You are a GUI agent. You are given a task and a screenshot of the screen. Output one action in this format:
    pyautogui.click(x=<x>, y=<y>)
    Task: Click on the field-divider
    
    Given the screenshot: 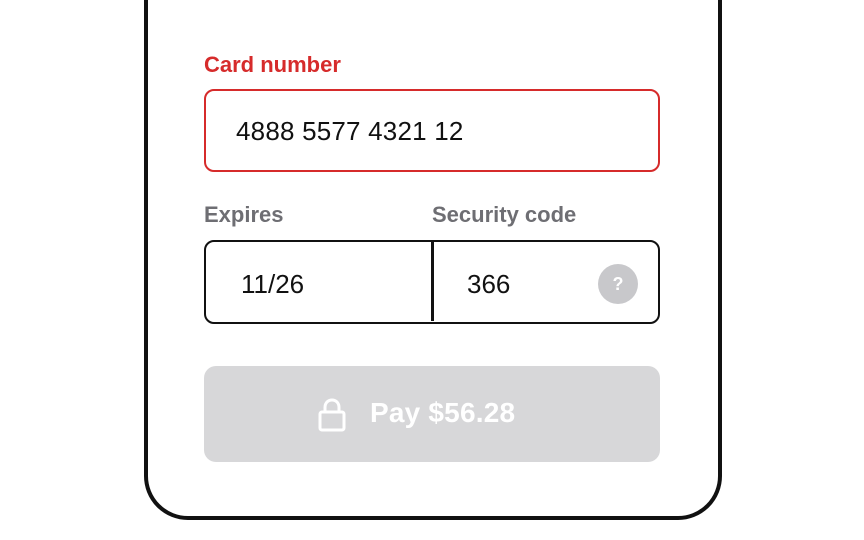 What is the action you would take?
    pyautogui.click(x=432, y=281)
    